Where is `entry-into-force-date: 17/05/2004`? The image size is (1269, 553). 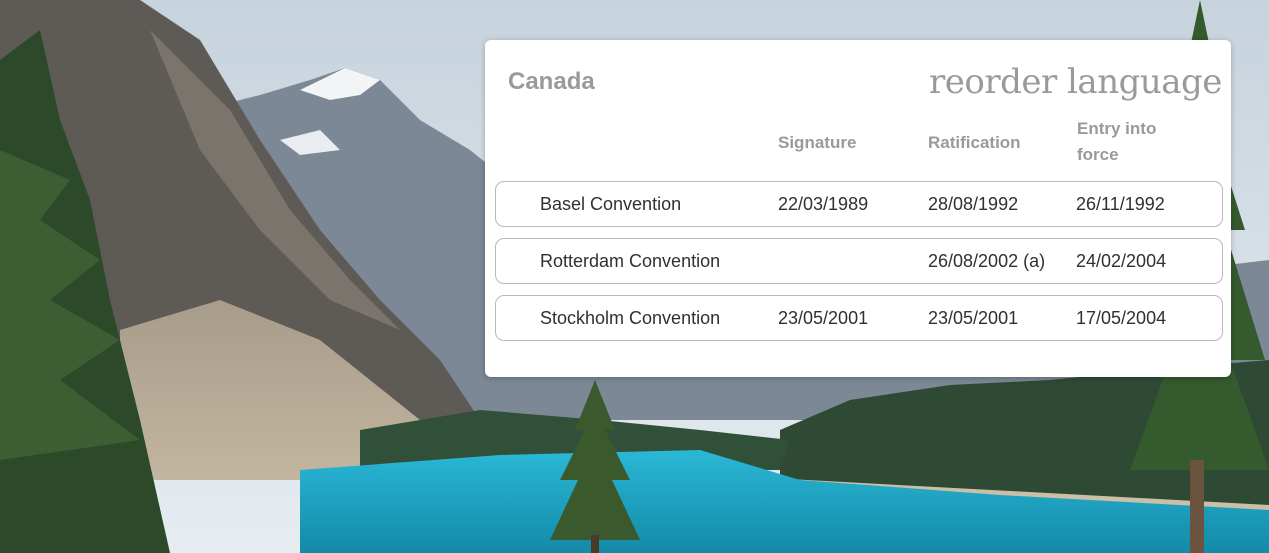
entry-into-force-date: 17/05/2004 is located at coordinates (1121, 318).